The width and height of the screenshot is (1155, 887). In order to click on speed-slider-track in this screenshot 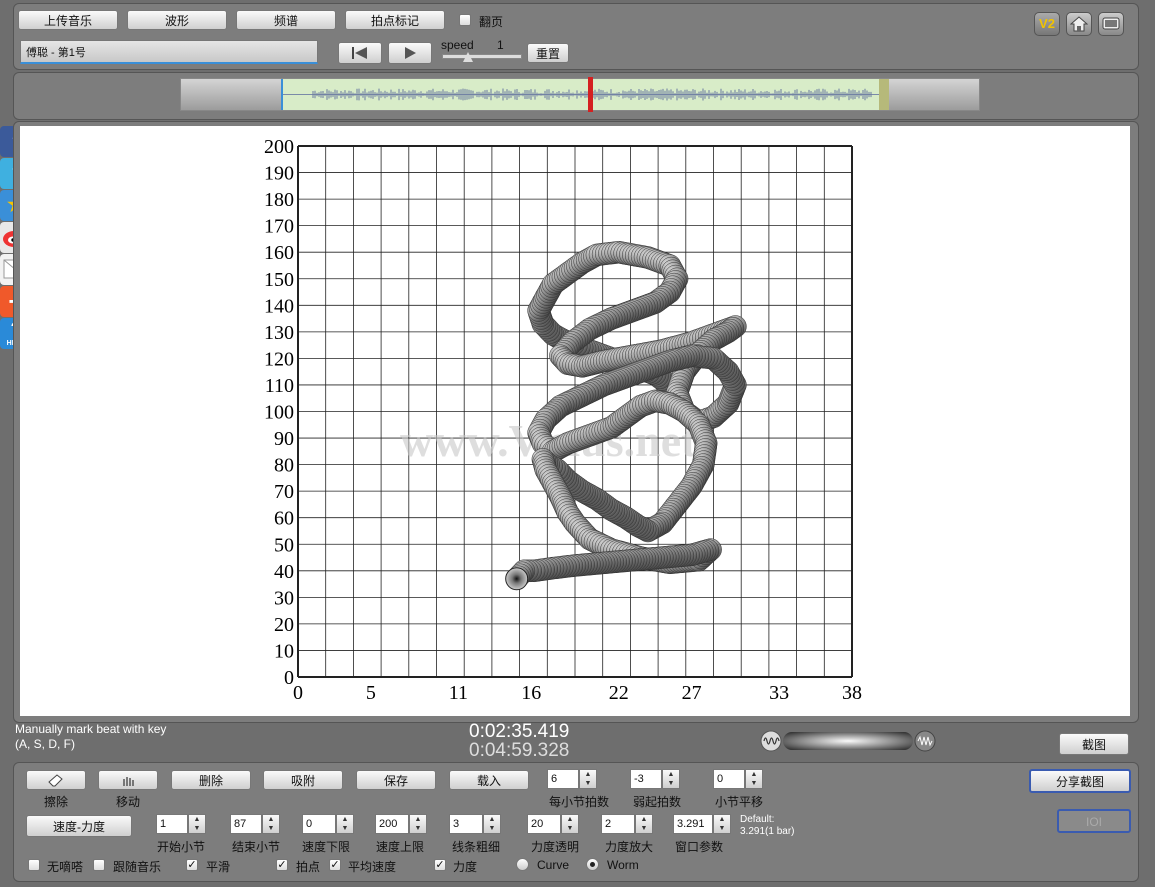, I will do `click(482, 56)`.